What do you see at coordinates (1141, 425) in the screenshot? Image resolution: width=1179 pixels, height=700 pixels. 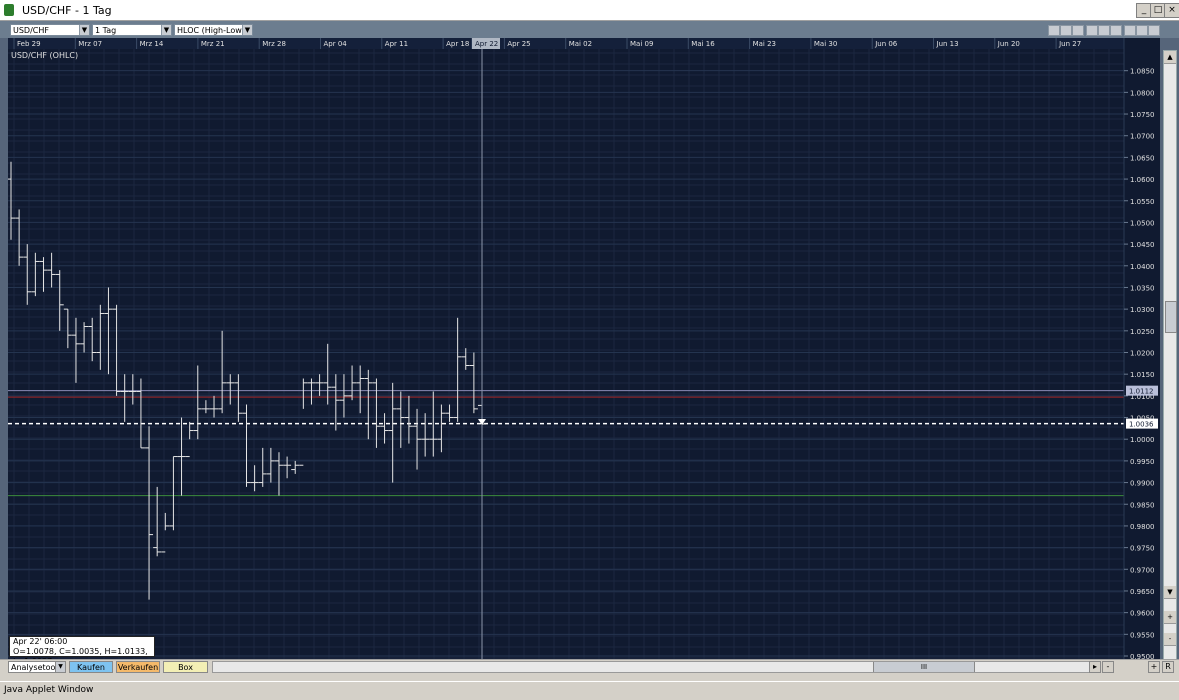 I see `price-label: 1.0036` at bounding box center [1141, 425].